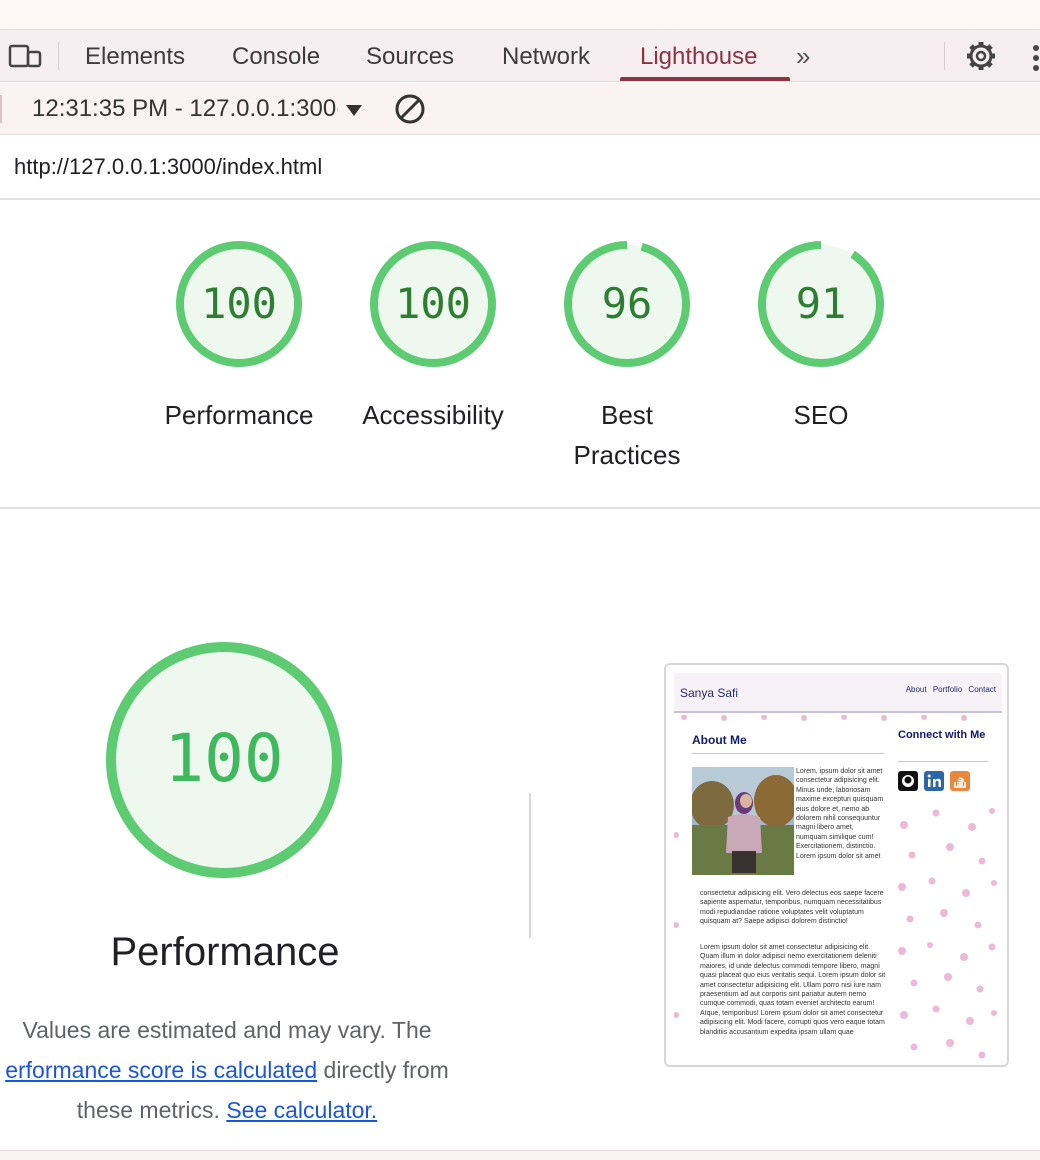 This screenshot has height=1160, width=1040. I want to click on site-nav-about: About, so click(916, 689).